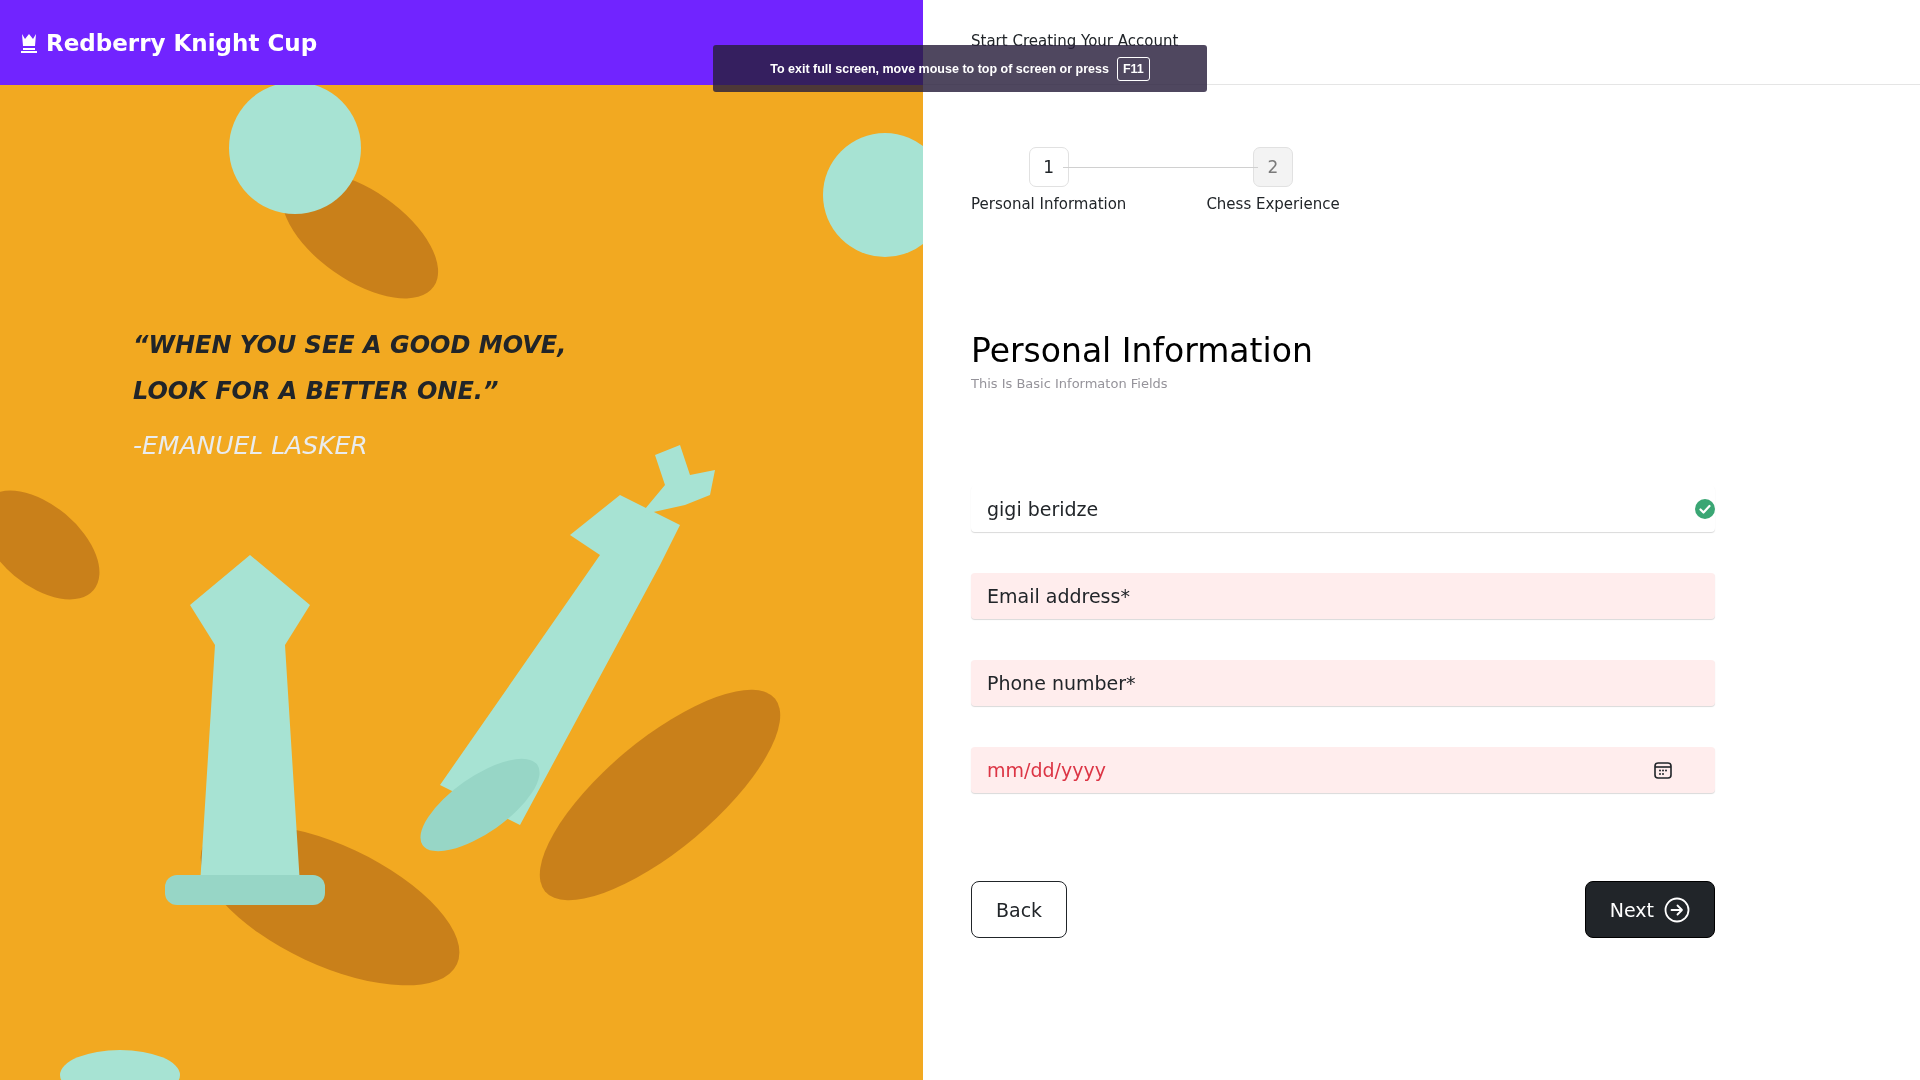 This screenshot has height=1080, width=1920. Describe the element at coordinates (1343, 509) in the screenshot. I see `input-field: gigi beridze` at that location.